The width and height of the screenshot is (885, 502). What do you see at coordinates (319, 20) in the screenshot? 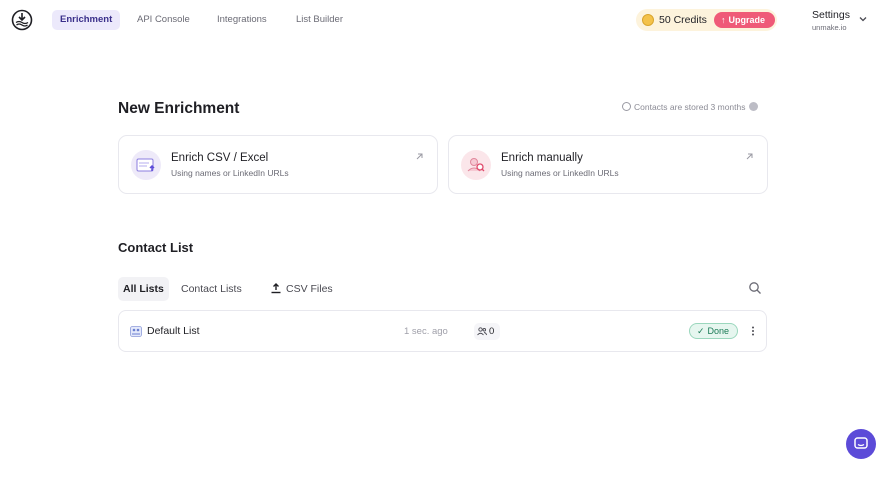
I see `tab-list-builder: List Builder` at bounding box center [319, 20].